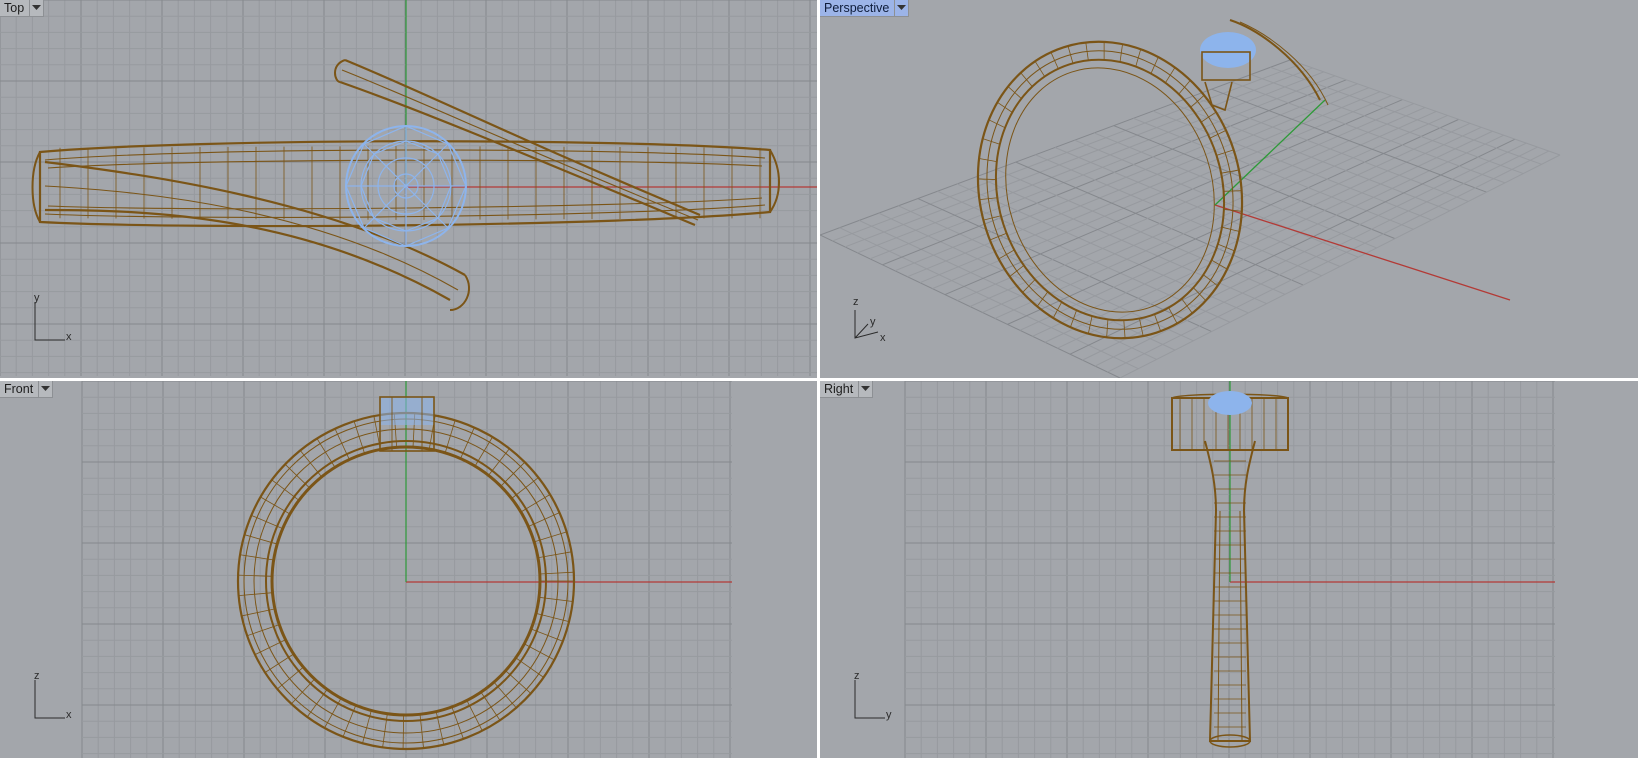 The height and width of the screenshot is (758, 1638). I want to click on axis-indicator: z y x, so click(880, 324).